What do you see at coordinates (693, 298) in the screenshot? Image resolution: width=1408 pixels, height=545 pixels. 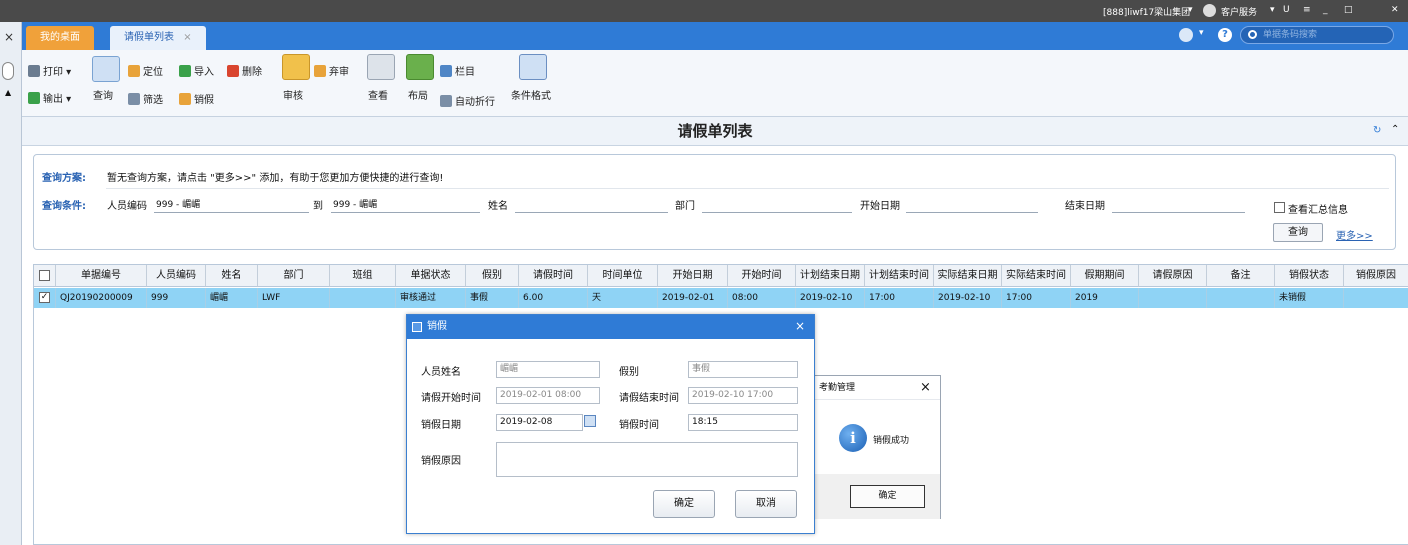 I see `table-cell: 2019-02-01` at bounding box center [693, 298].